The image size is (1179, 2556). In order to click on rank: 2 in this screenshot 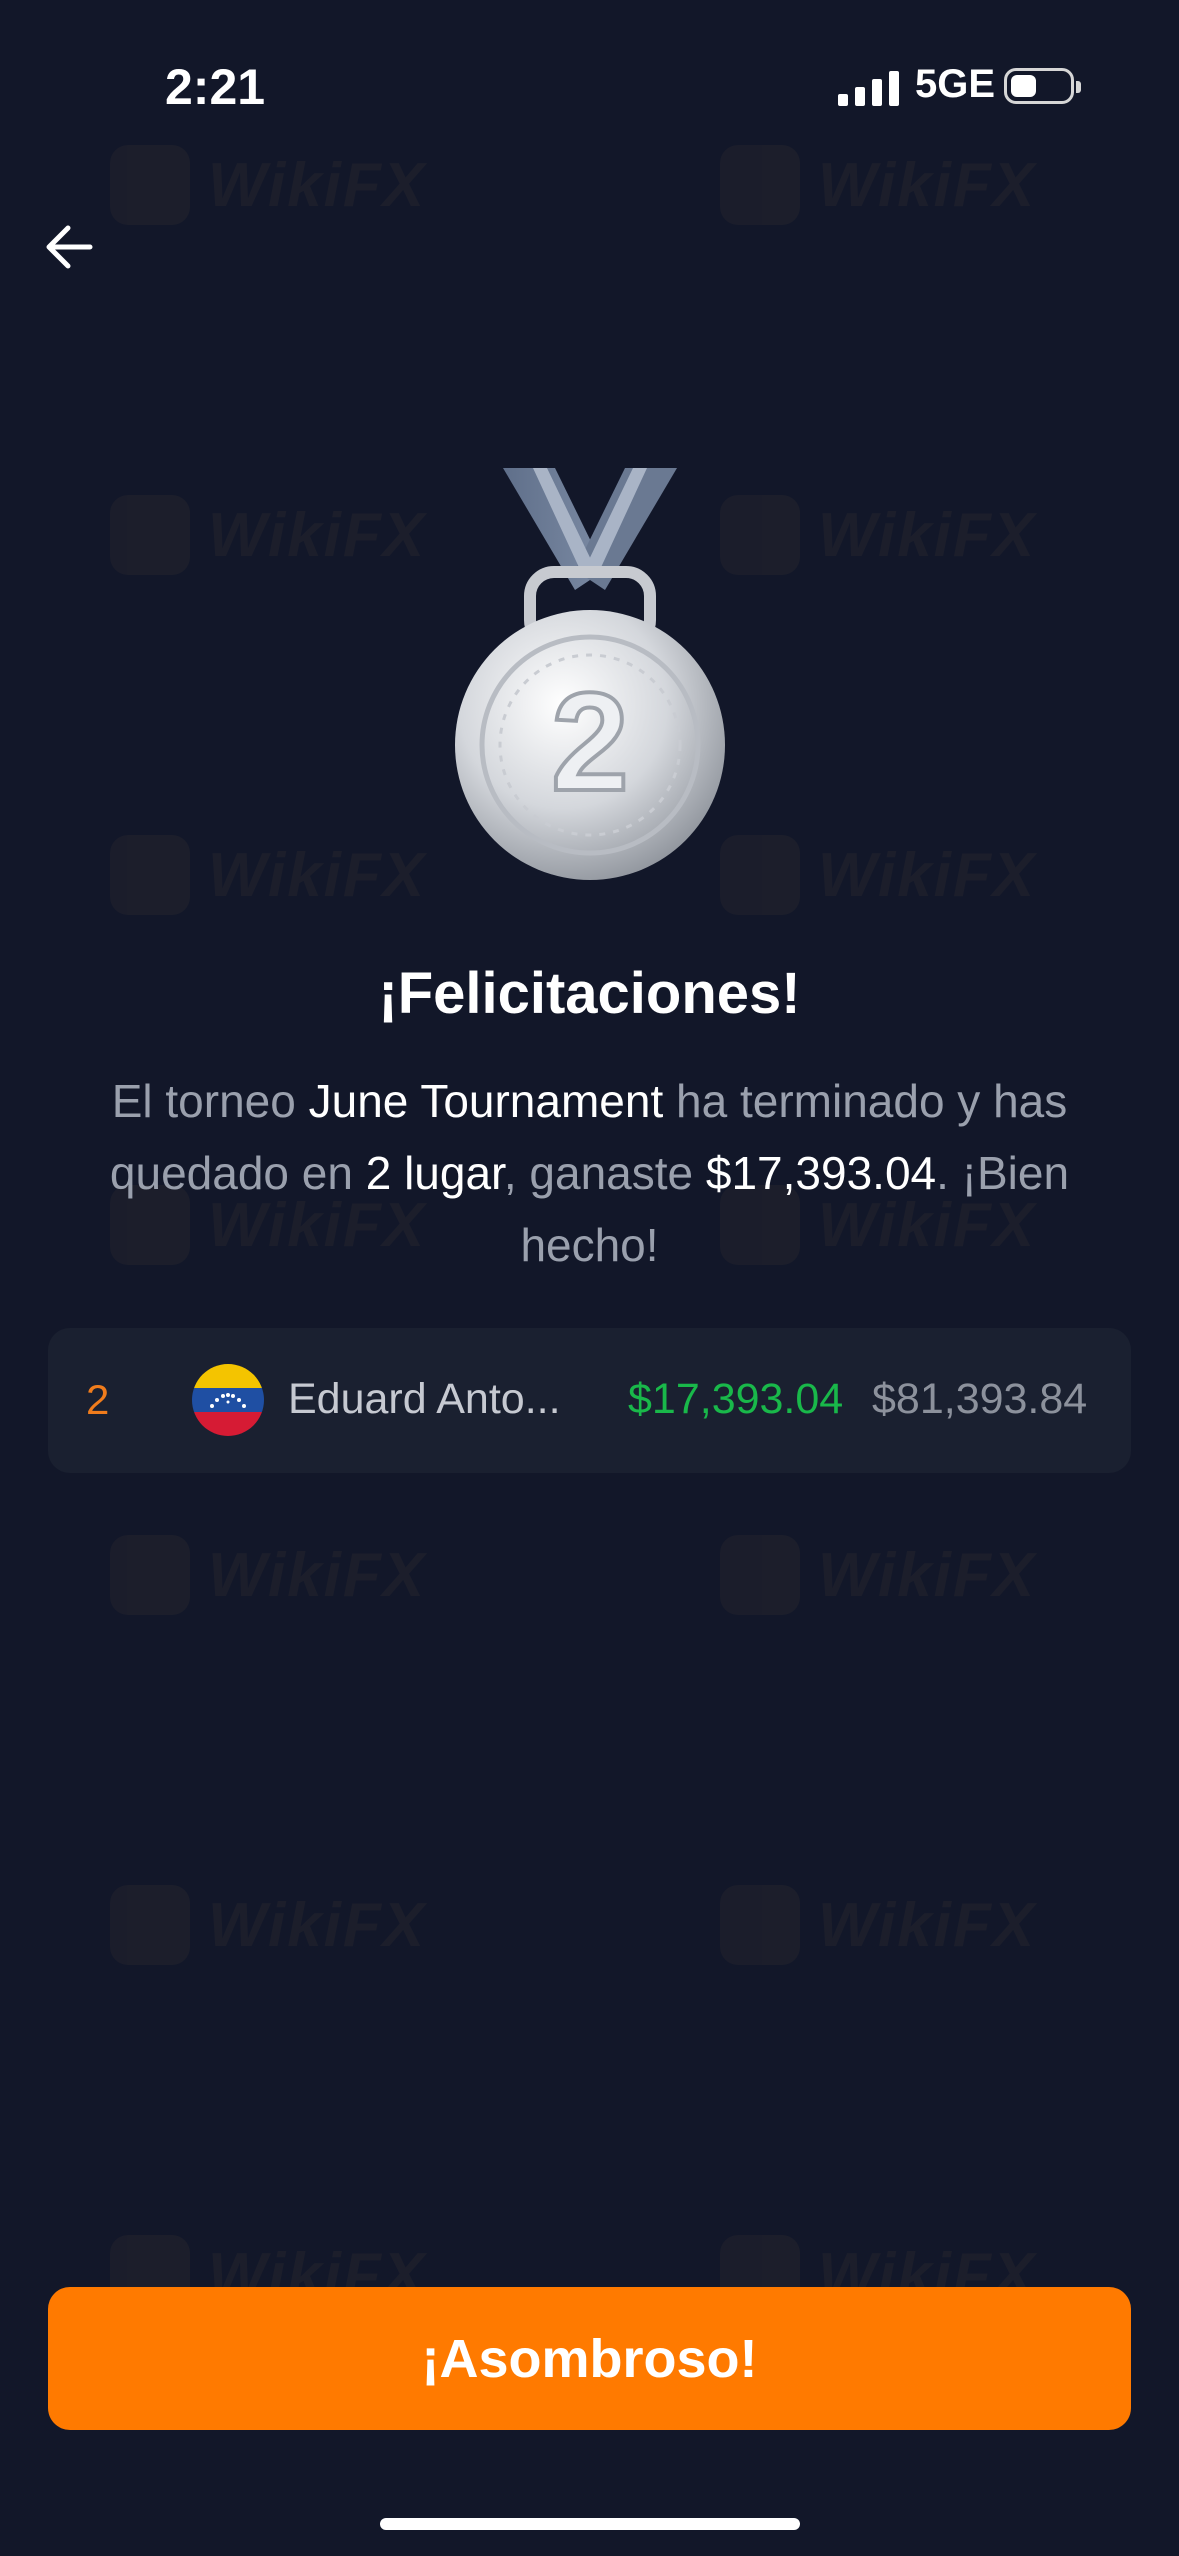, I will do `click(98, 1399)`.